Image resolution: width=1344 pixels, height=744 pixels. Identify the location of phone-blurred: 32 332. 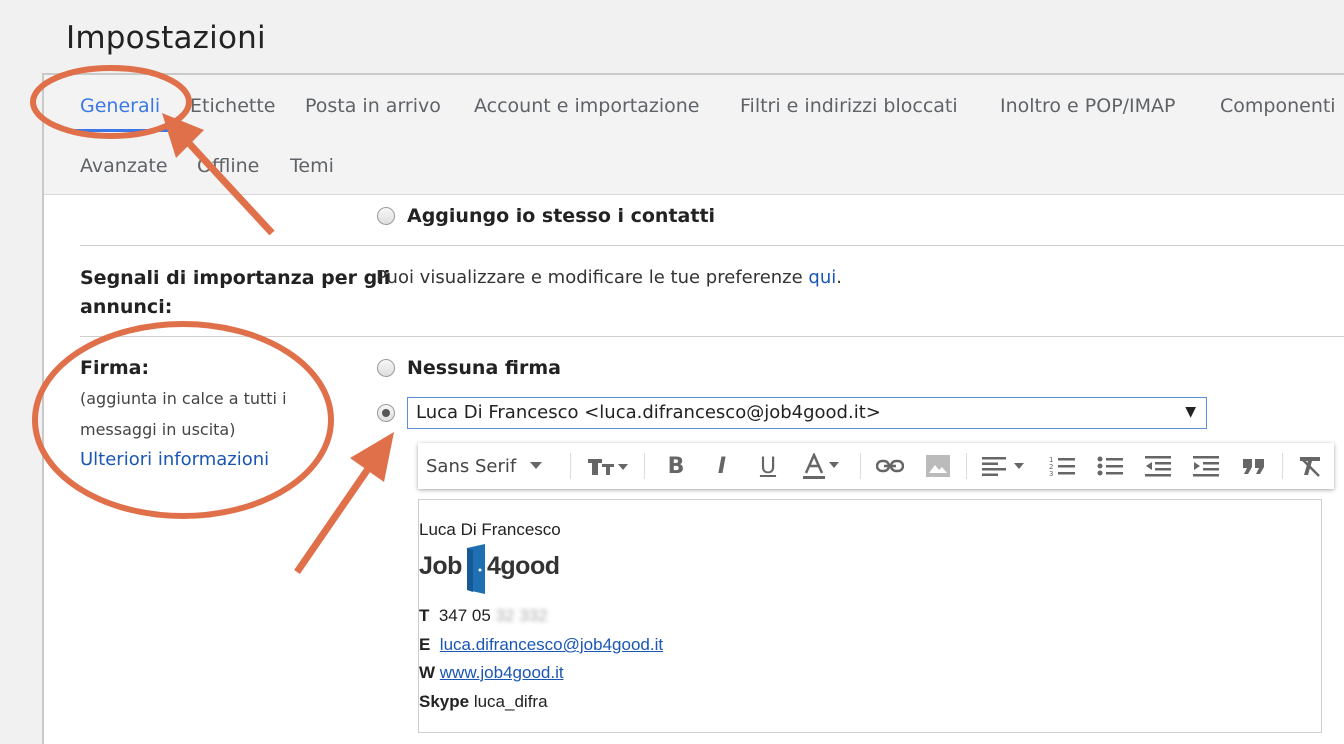
(519, 615).